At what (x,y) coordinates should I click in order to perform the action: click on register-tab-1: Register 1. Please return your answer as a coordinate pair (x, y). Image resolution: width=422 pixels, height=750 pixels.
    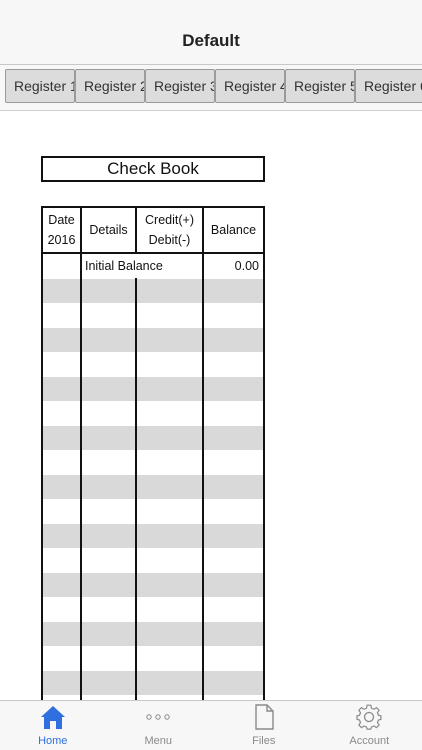
    Looking at the image, I should click on (40, 86).